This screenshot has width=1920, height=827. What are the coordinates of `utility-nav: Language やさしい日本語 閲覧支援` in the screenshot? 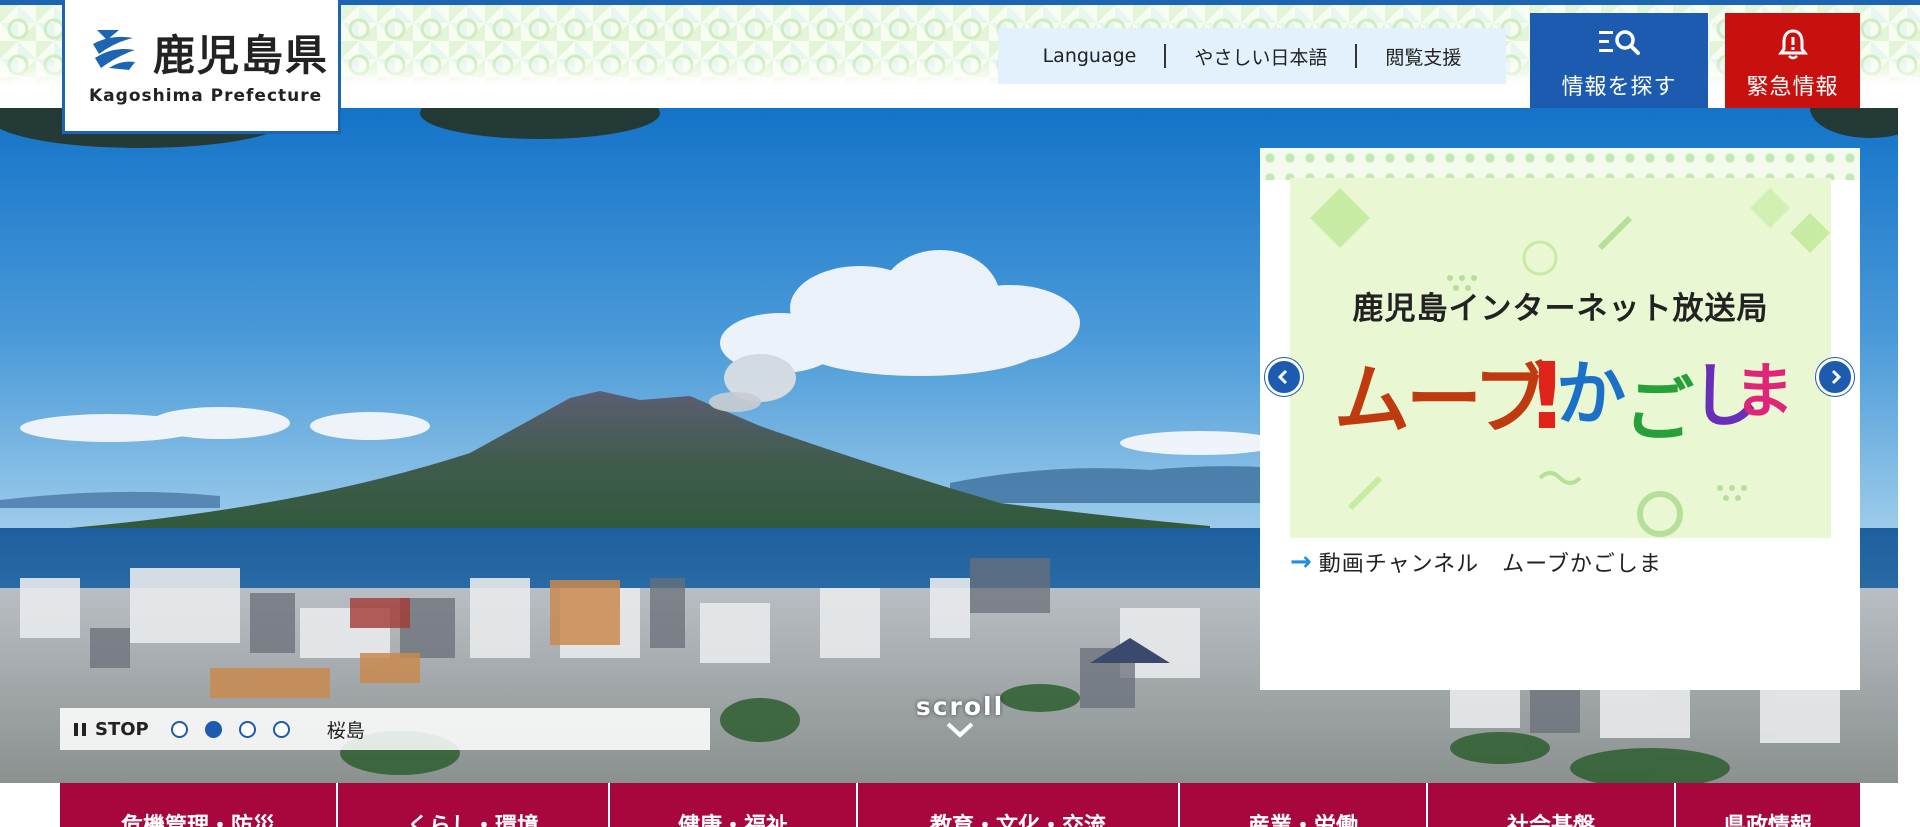 It's located at (1252, 56).